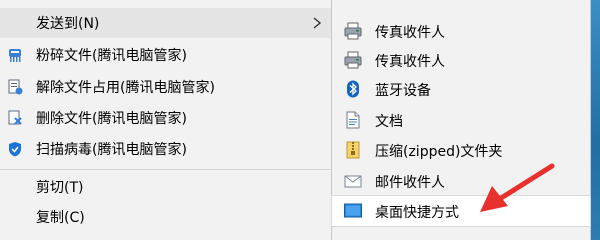 The height and width of the screenshot is (240, 600). Describe the element at coordinates (111, 56) in the screenshot. I see `menu-item-label: 粉碎文件(腾讯电脑管家)` at that location.